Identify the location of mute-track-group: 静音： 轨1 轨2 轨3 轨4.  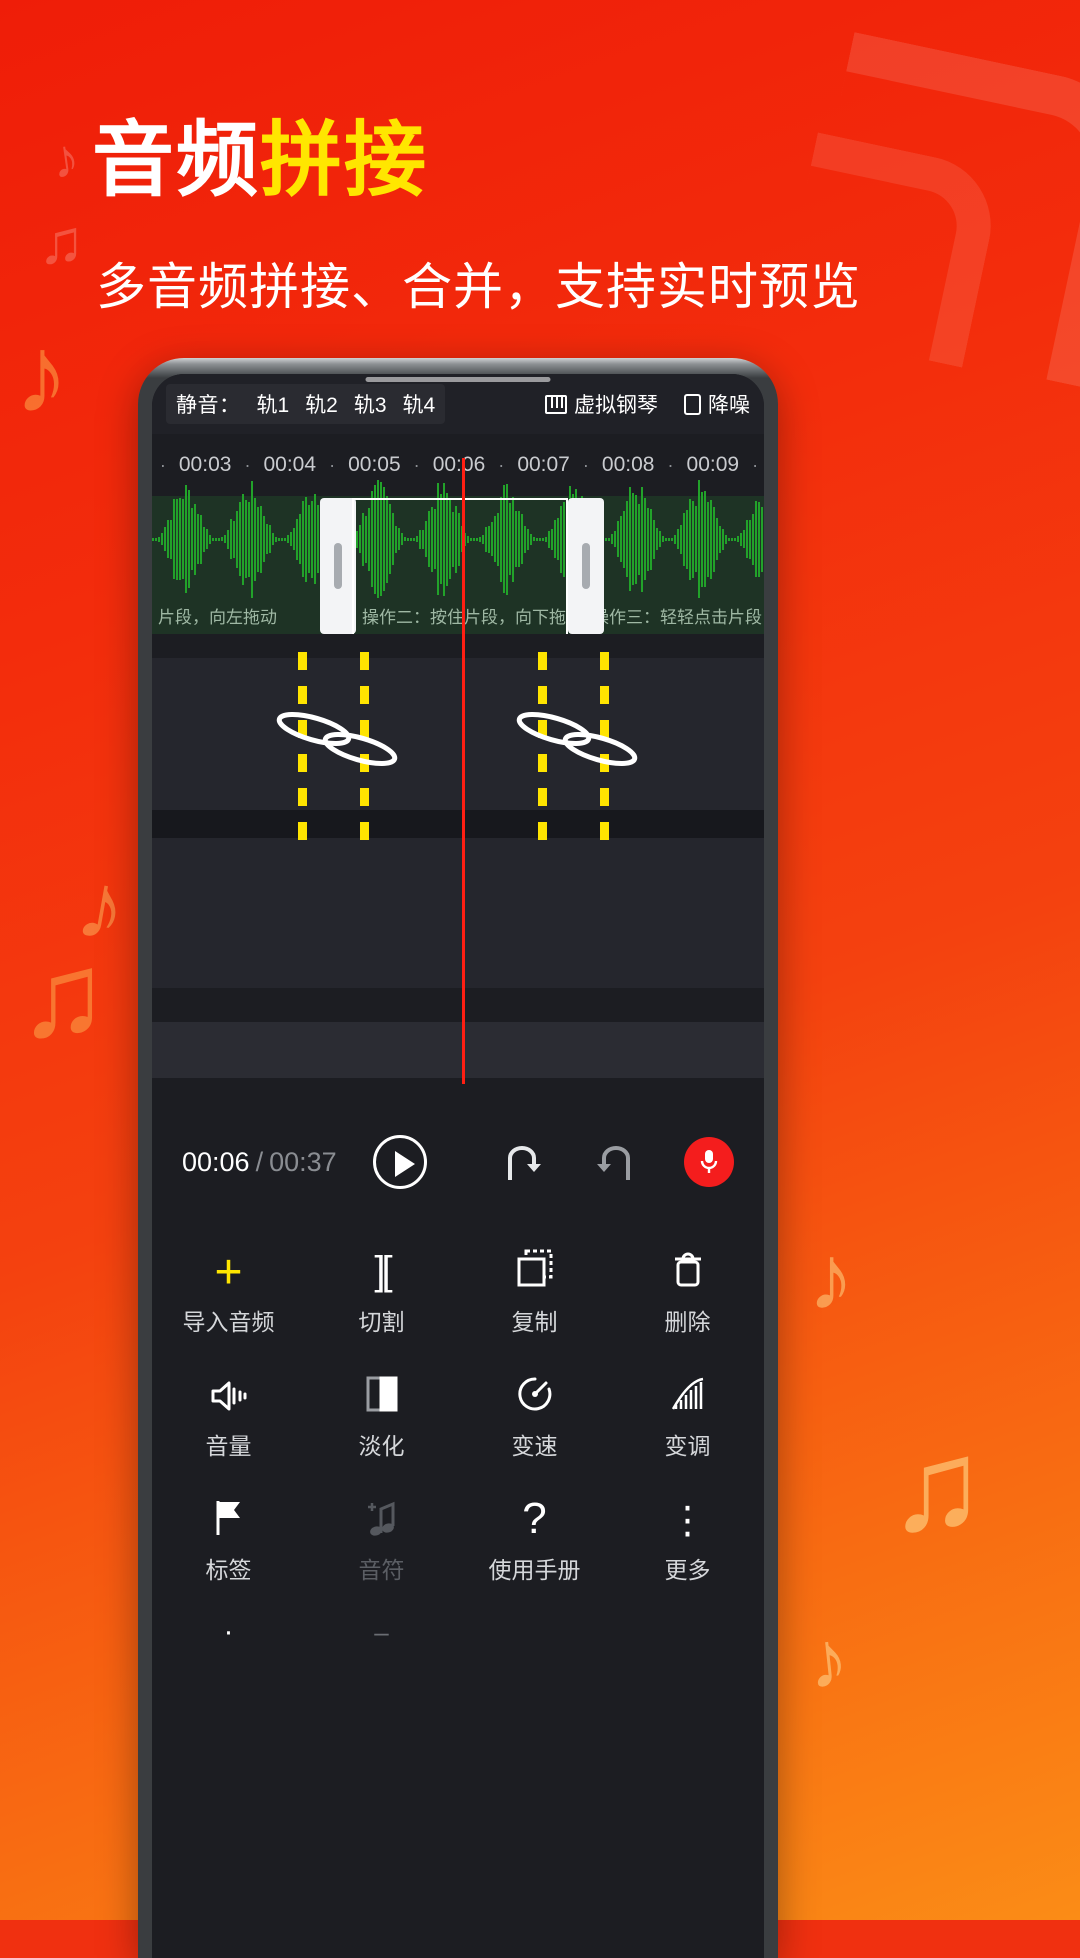
(306, 404).